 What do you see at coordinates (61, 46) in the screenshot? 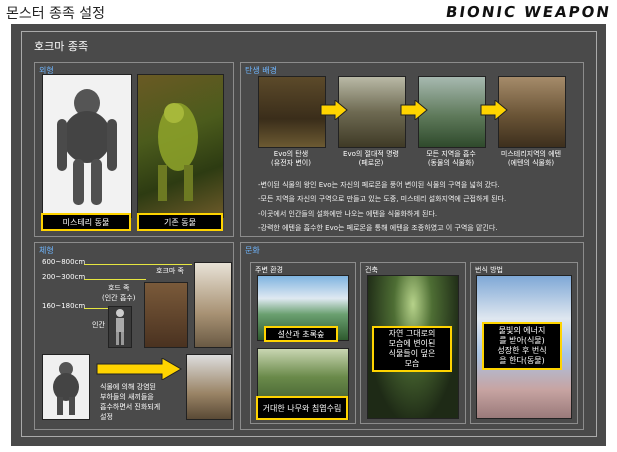
I see `section-title: 호크마 종족` at bounding box center [61, 46].